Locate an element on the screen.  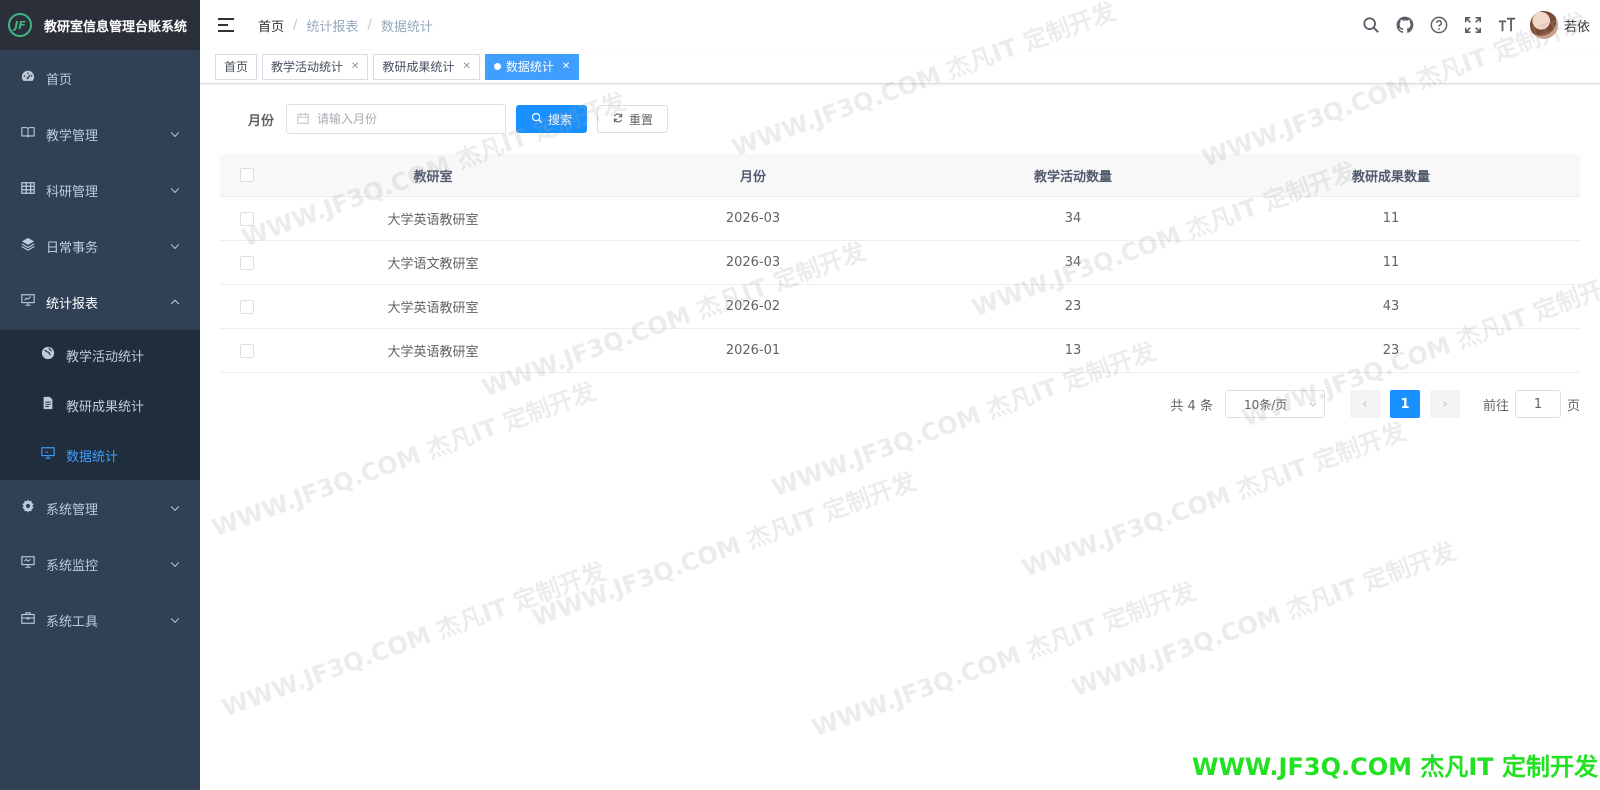
sidebar-item-label: 系统工具 is located at coordinates (72, 622).